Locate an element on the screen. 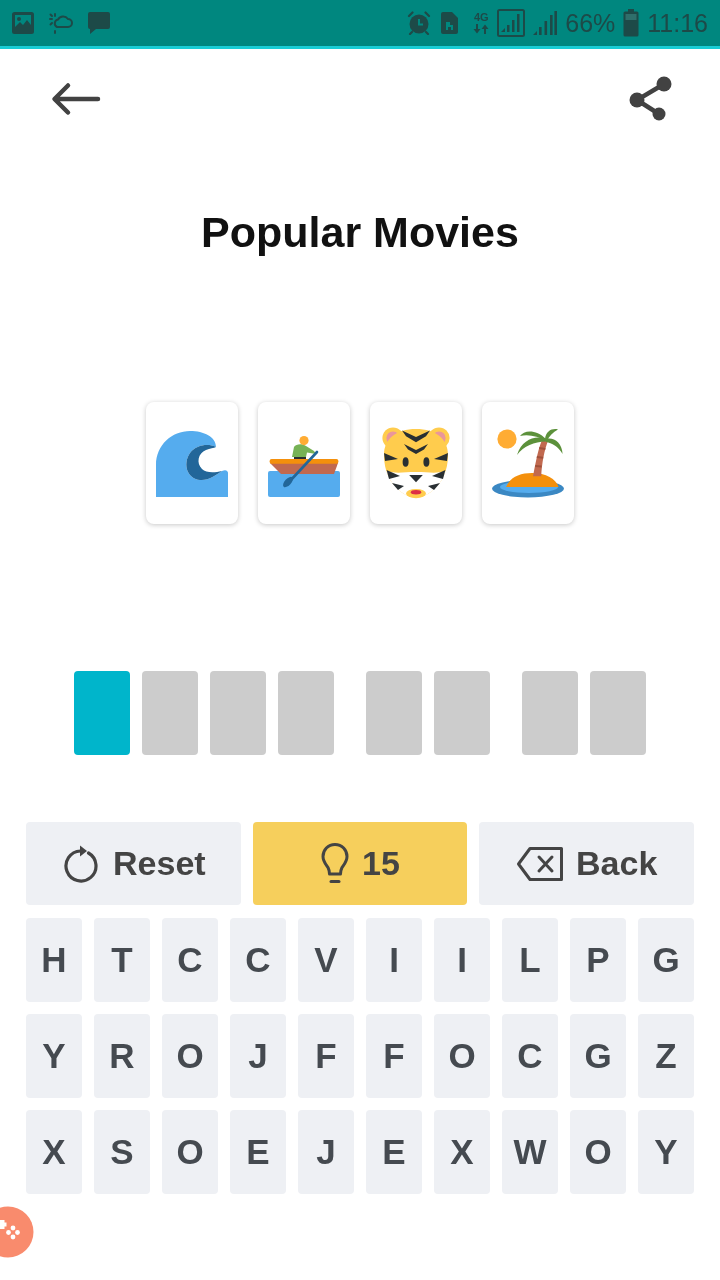 The height and width of the screenshot is (1280, 720). letter-key: H is located at coordinates (54, 960).